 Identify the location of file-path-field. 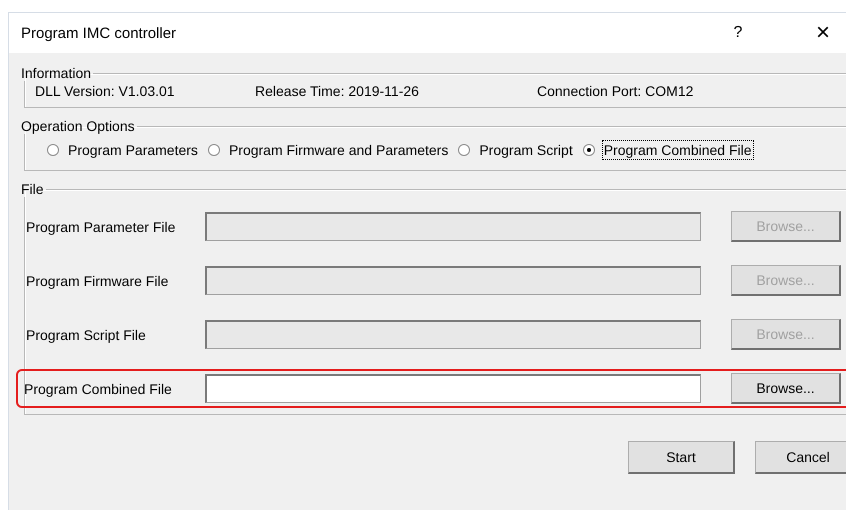
(453, 388).